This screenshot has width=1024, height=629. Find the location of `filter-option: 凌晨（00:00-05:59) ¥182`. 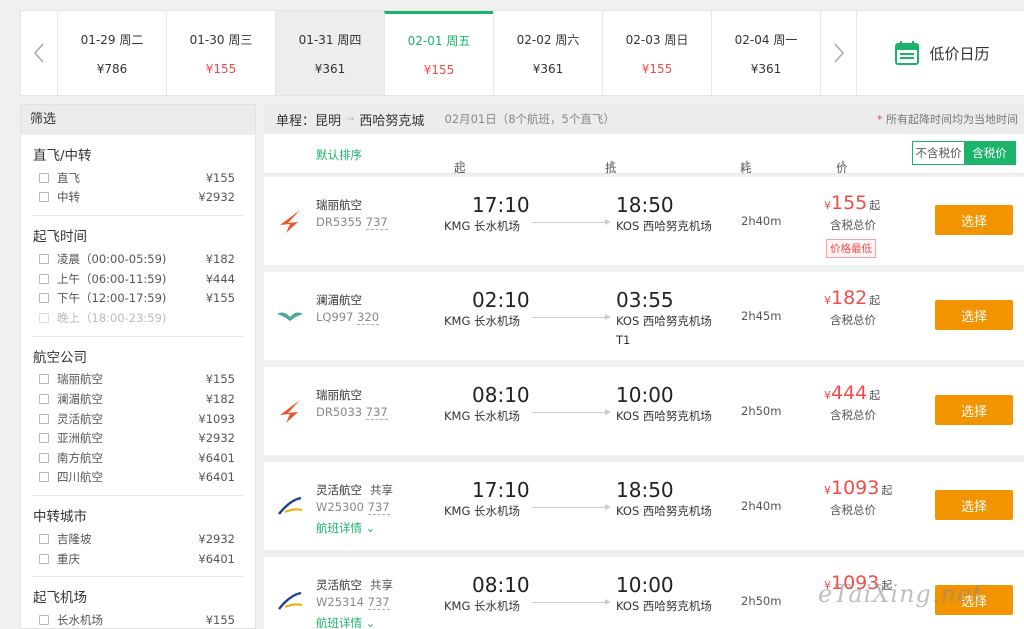

filter-option: 凌晨（00:00-05:59) ¥182 is located at coordinates (138, 259).